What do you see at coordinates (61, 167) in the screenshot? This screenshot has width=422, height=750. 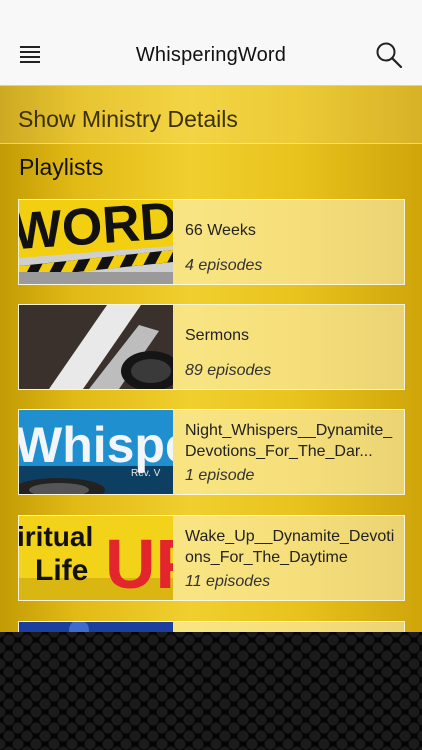 I see `playlists-heading: Playlists` at bounding box center [61, 167].